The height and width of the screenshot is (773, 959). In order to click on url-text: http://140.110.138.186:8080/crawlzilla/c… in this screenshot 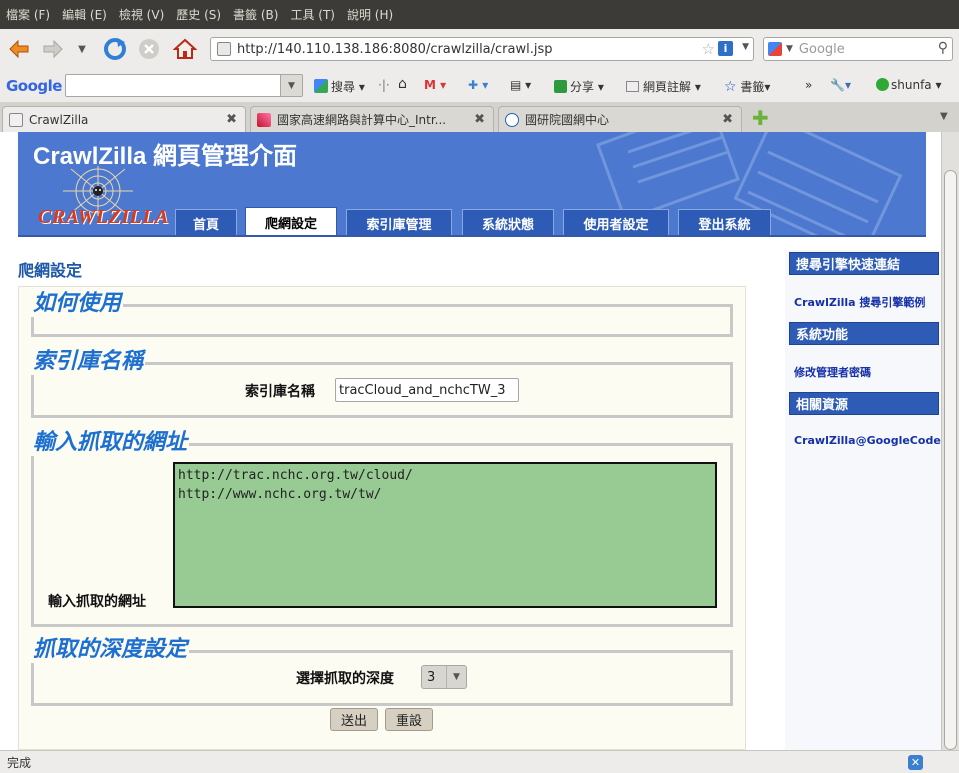, I will do `click(395, 49)`.